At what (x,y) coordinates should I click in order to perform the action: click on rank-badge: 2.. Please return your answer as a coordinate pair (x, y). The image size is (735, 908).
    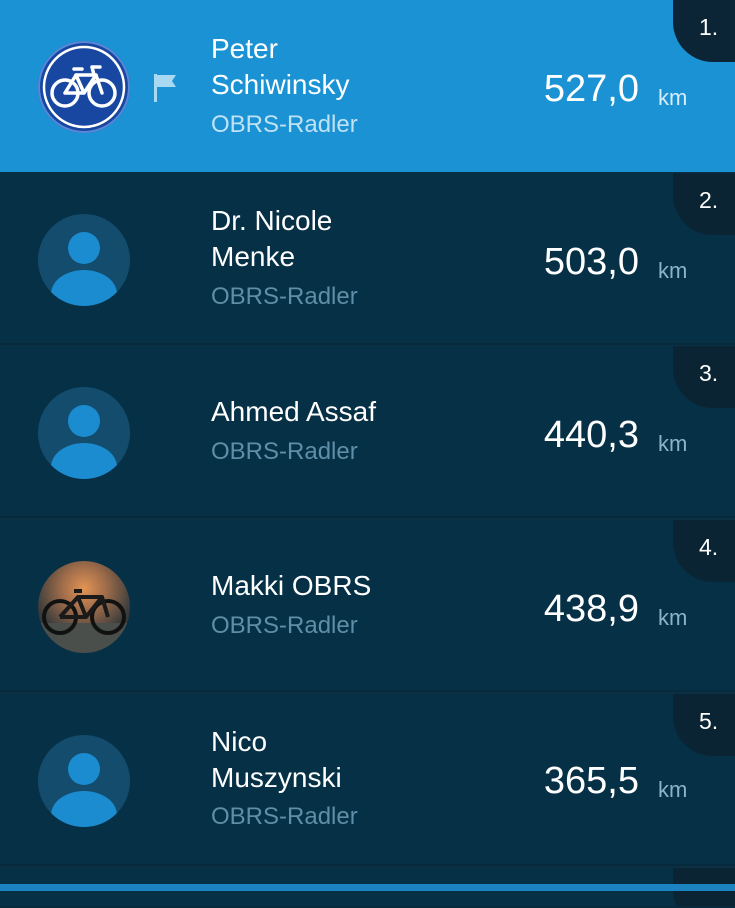
    Looking at the image, I should click on (704, 204).